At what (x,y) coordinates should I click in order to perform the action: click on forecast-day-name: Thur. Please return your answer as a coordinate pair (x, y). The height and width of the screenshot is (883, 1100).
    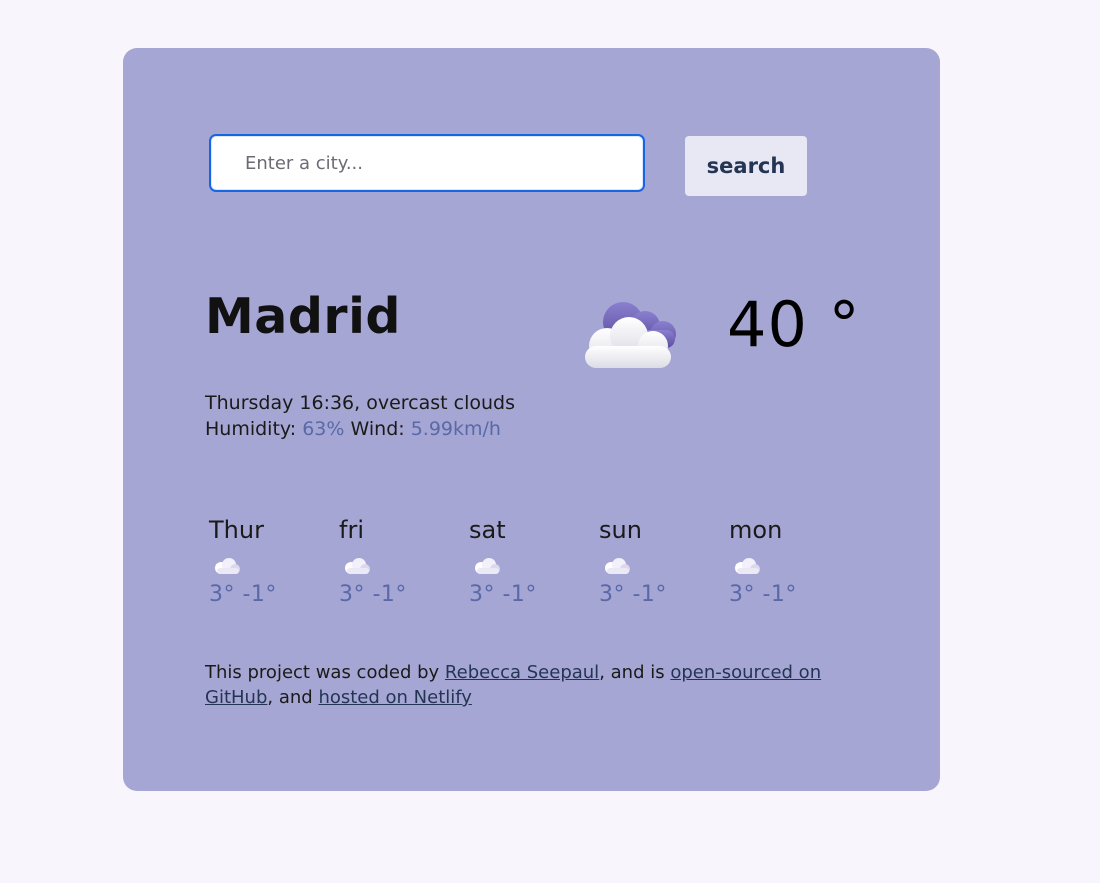
    Looking at the image, I should click on (236, 530).